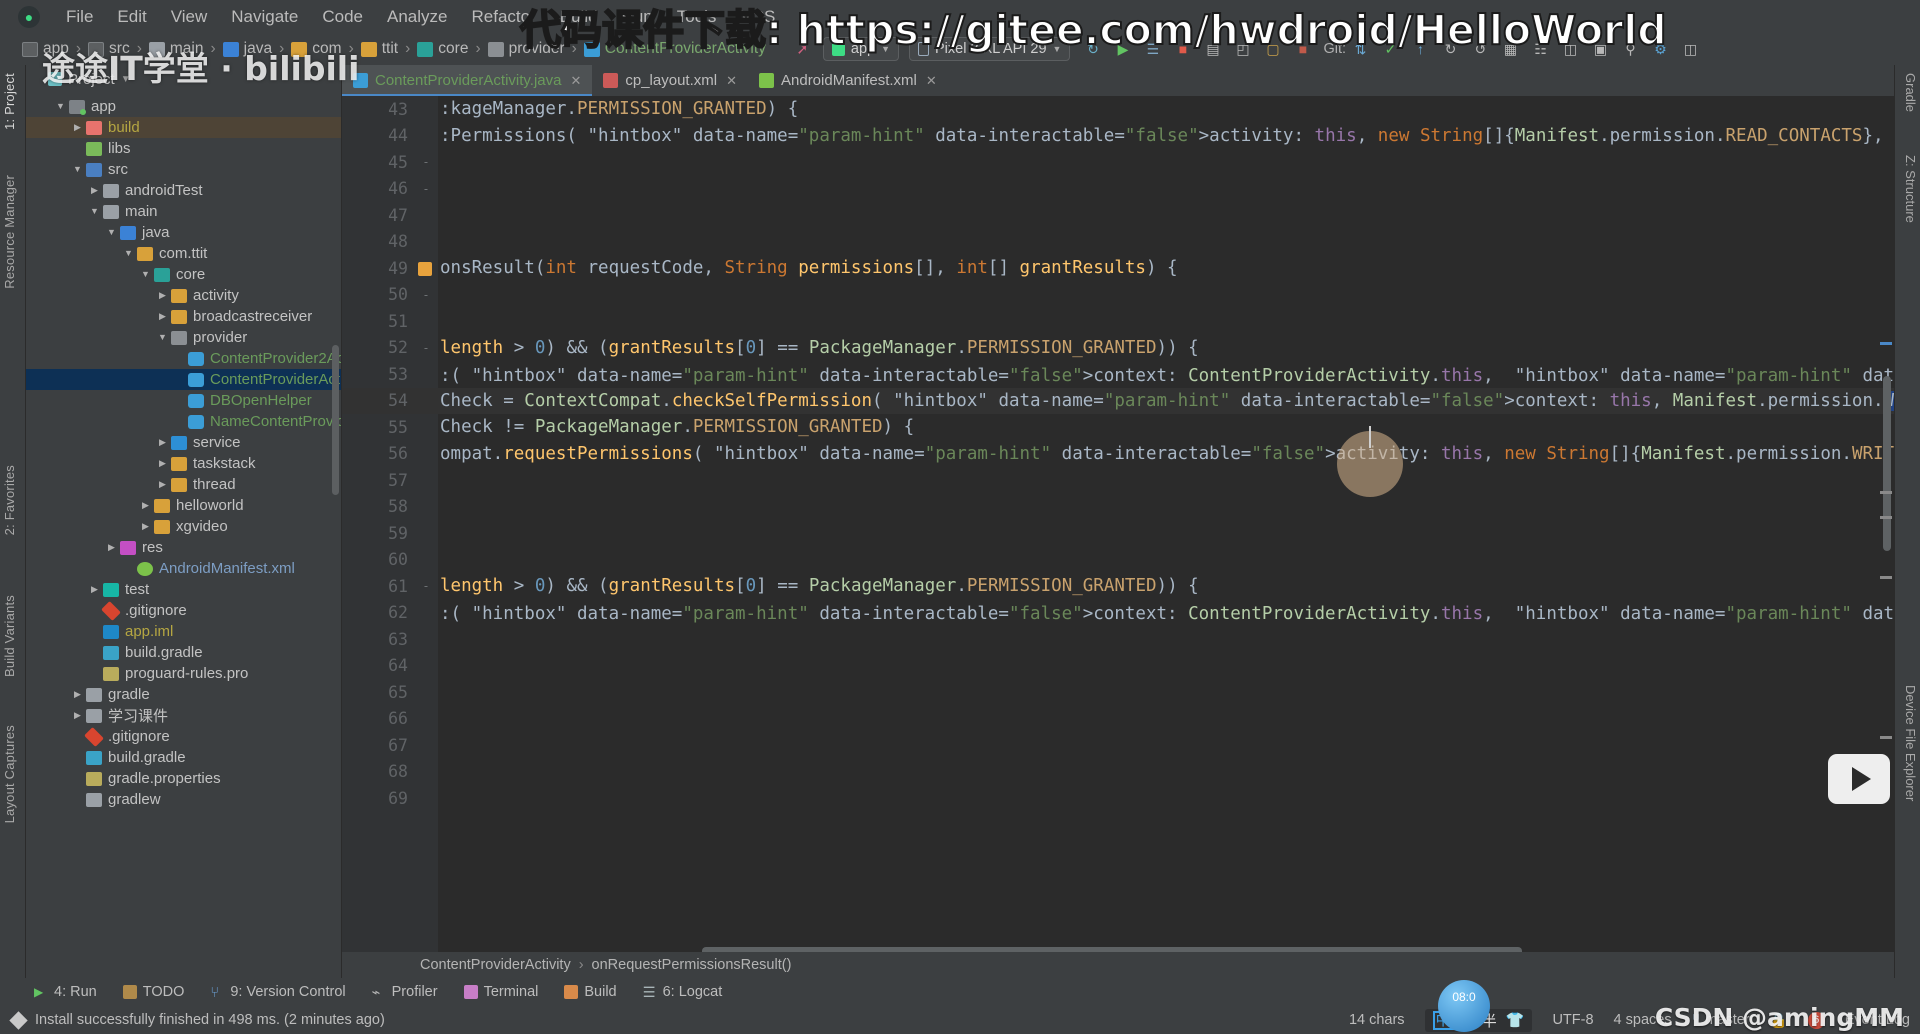  Describe the element at coordinates (9, 500) in the screenshot. I see `tool-tab-favorites: 2: Favorites` at that location.